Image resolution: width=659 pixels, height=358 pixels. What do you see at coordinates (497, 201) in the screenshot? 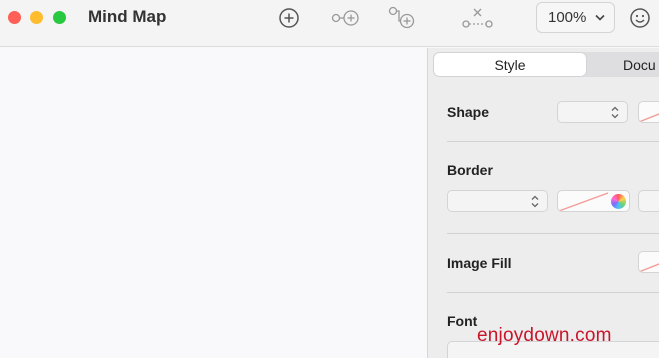
I see `border-style-select` at bounding box center [497, 201].